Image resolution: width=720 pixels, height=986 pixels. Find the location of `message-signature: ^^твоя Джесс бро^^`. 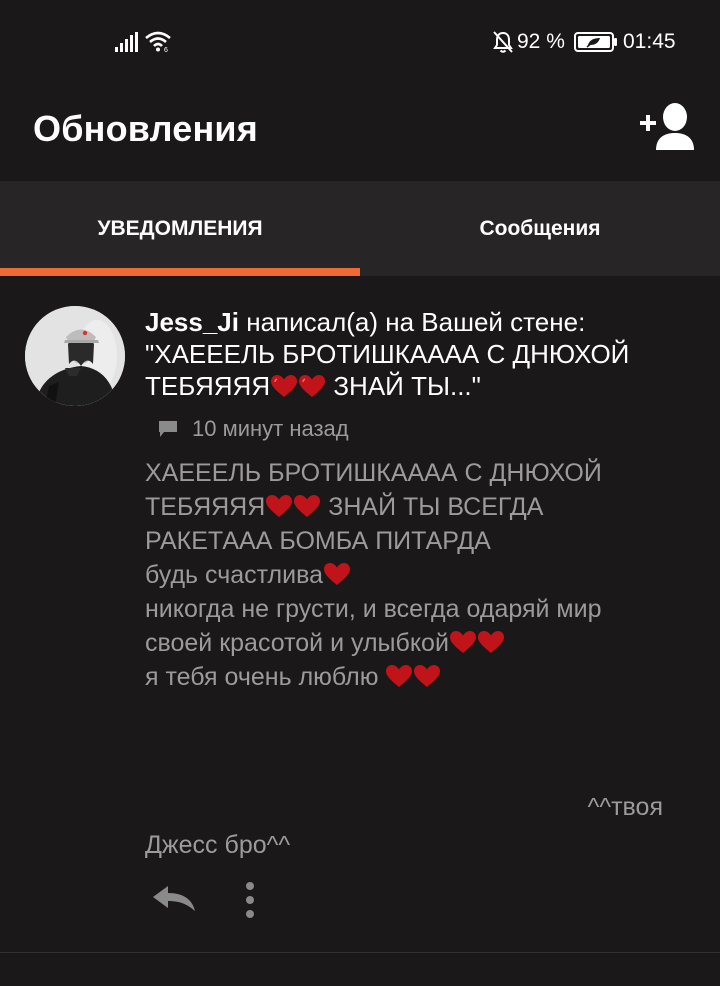

message-signature: ^^твоя Джесс бро^^ is located at coordinates (410, 826).